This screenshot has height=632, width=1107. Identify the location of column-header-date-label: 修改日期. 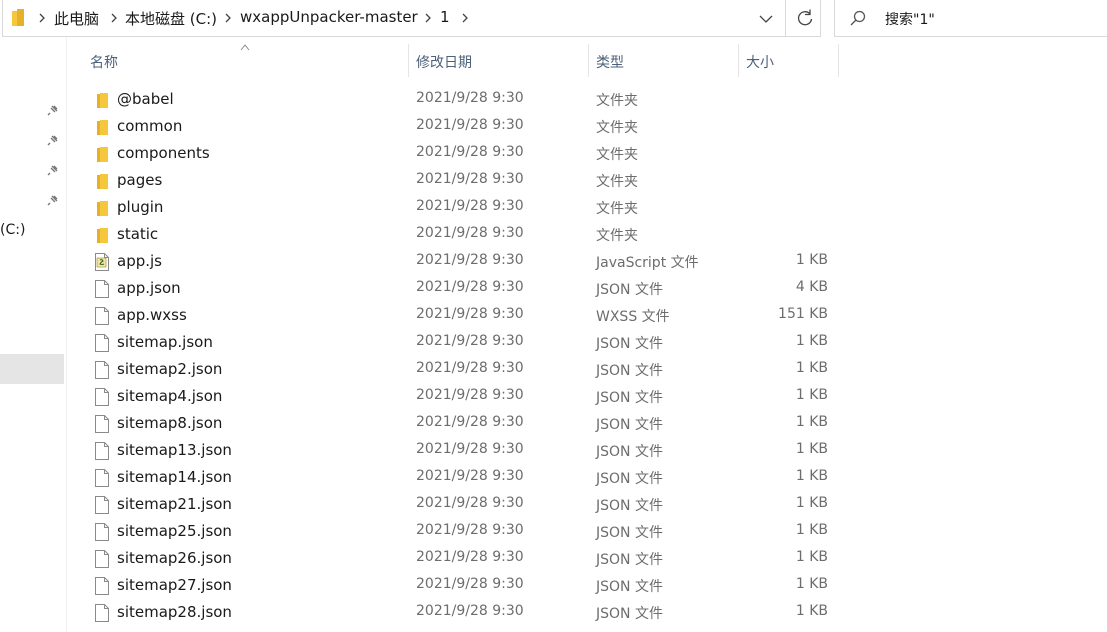
(444, 63).